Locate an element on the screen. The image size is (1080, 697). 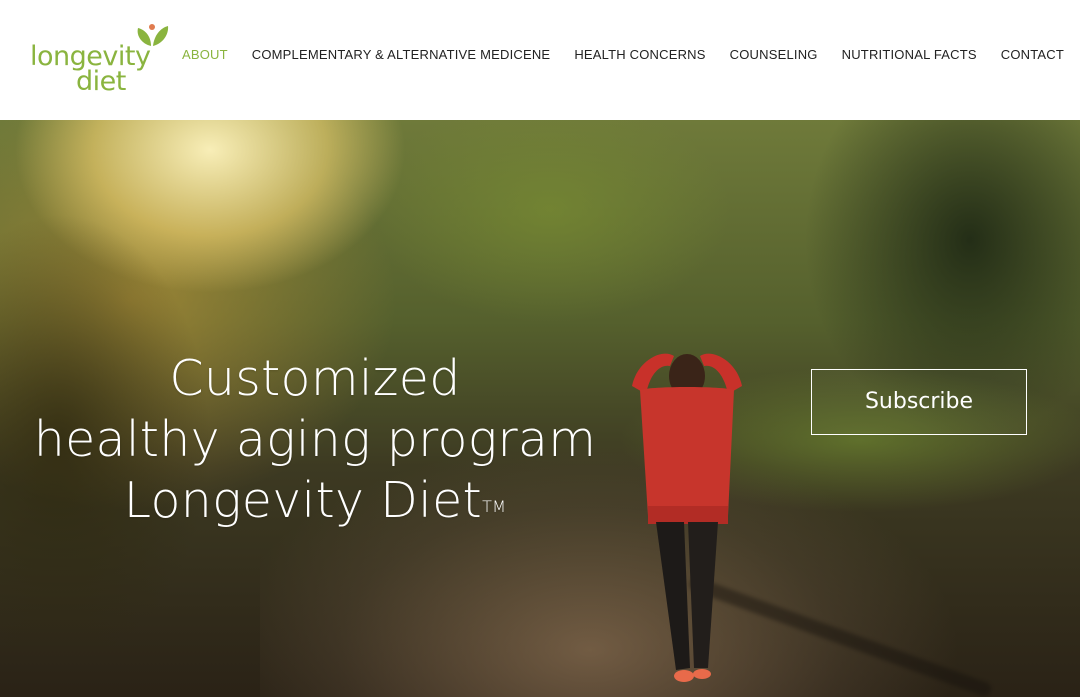
hero-brand-name: Longevity Diet is located at coordinates (303, 500).